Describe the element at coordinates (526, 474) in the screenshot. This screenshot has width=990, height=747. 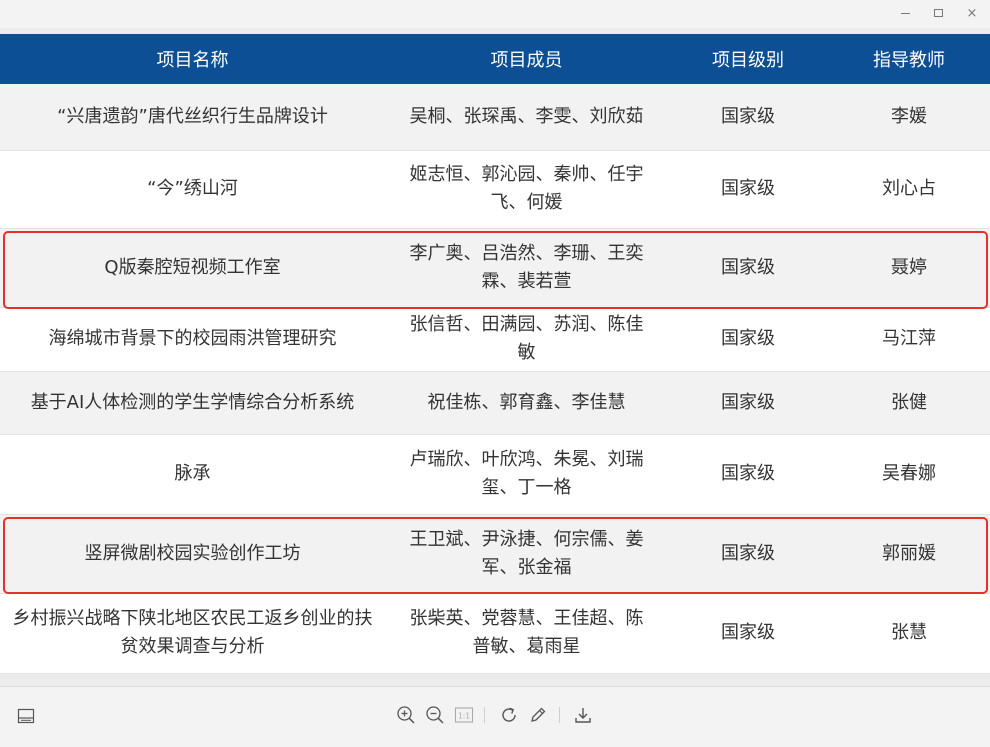
I see `members-cell: 卢瑞欣、叶欣鸿、朱冕、刘瑞玺、丁一格` at that location.